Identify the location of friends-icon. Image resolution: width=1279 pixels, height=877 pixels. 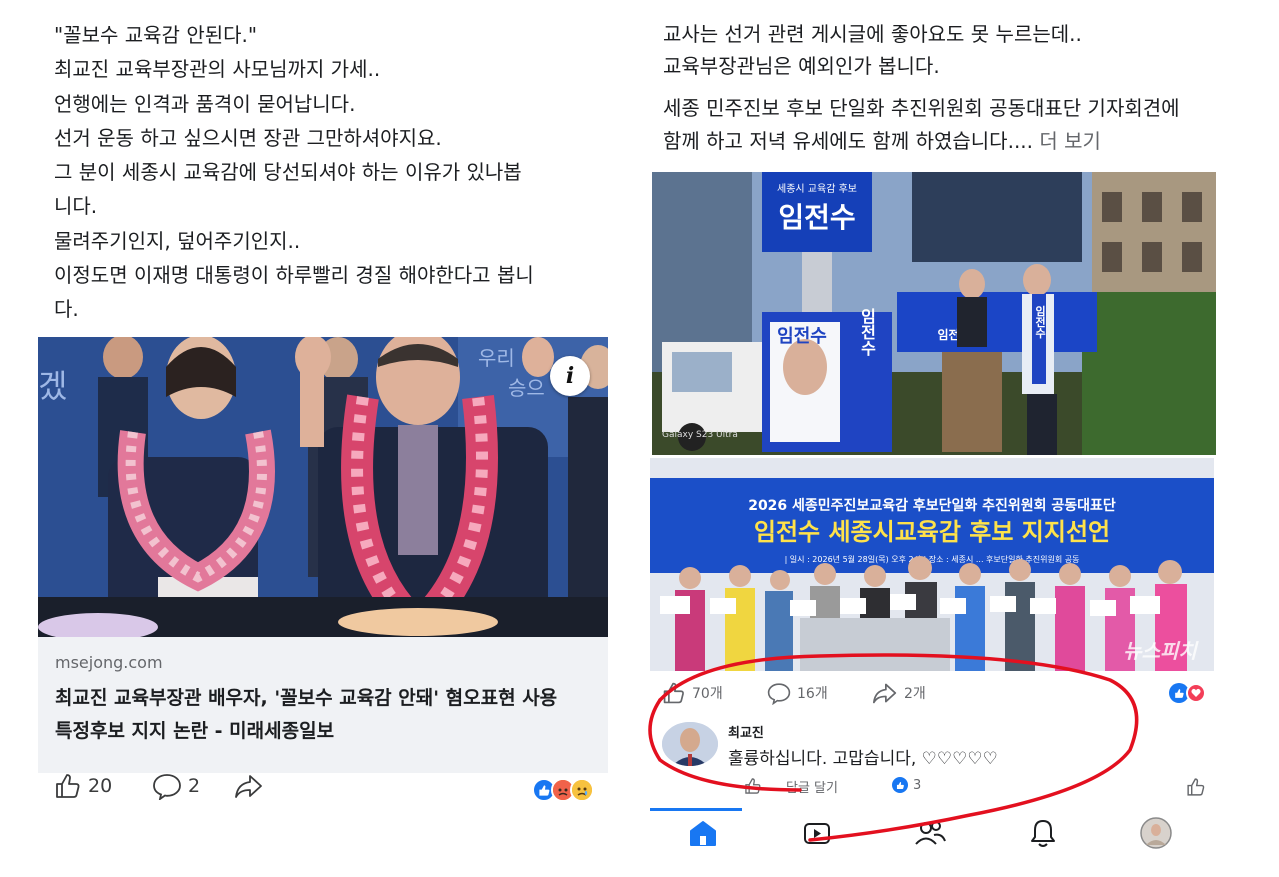
(930, 833).